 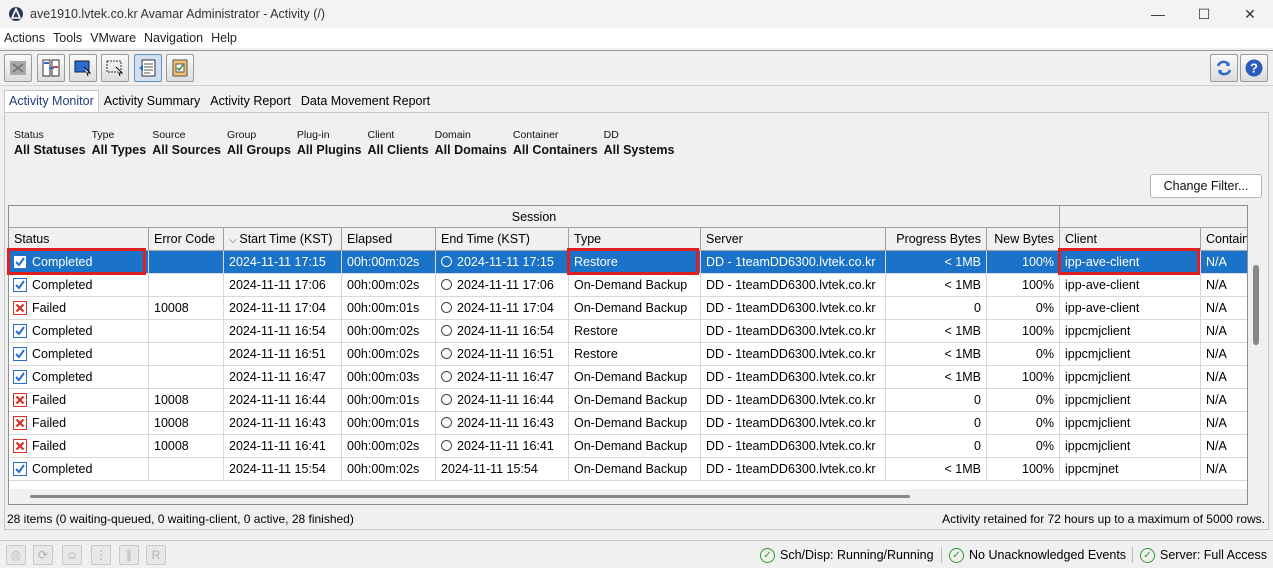 I want to click on cancel-activity-icon, so click(x=18, y=68).